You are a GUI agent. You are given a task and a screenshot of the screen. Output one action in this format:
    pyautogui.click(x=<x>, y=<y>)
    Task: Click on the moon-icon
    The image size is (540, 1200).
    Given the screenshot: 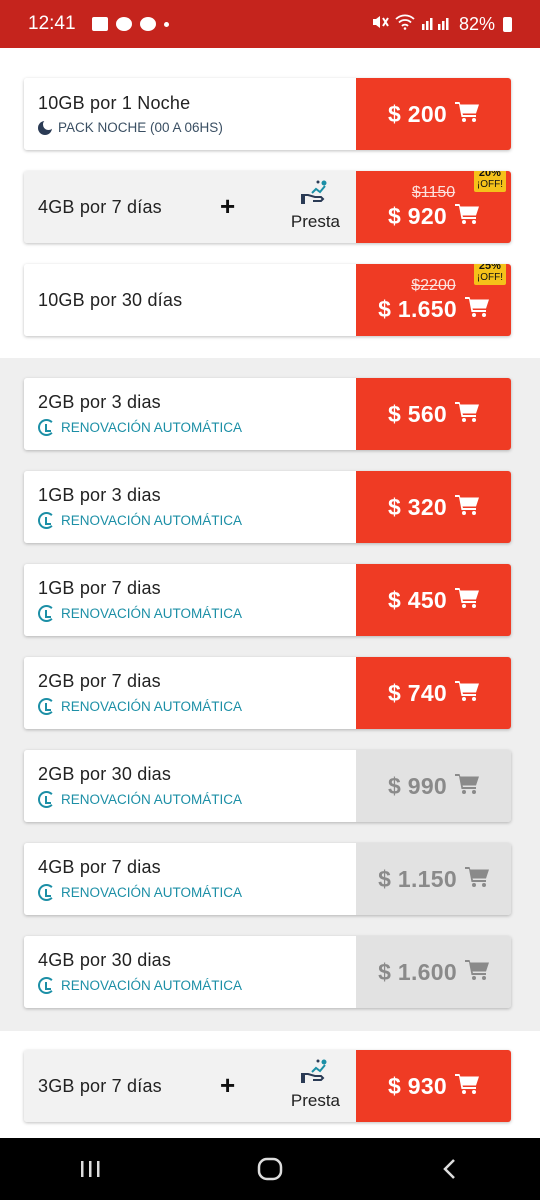 What is the action you would take?
    pyautogui.click(x=46, y=126)
    